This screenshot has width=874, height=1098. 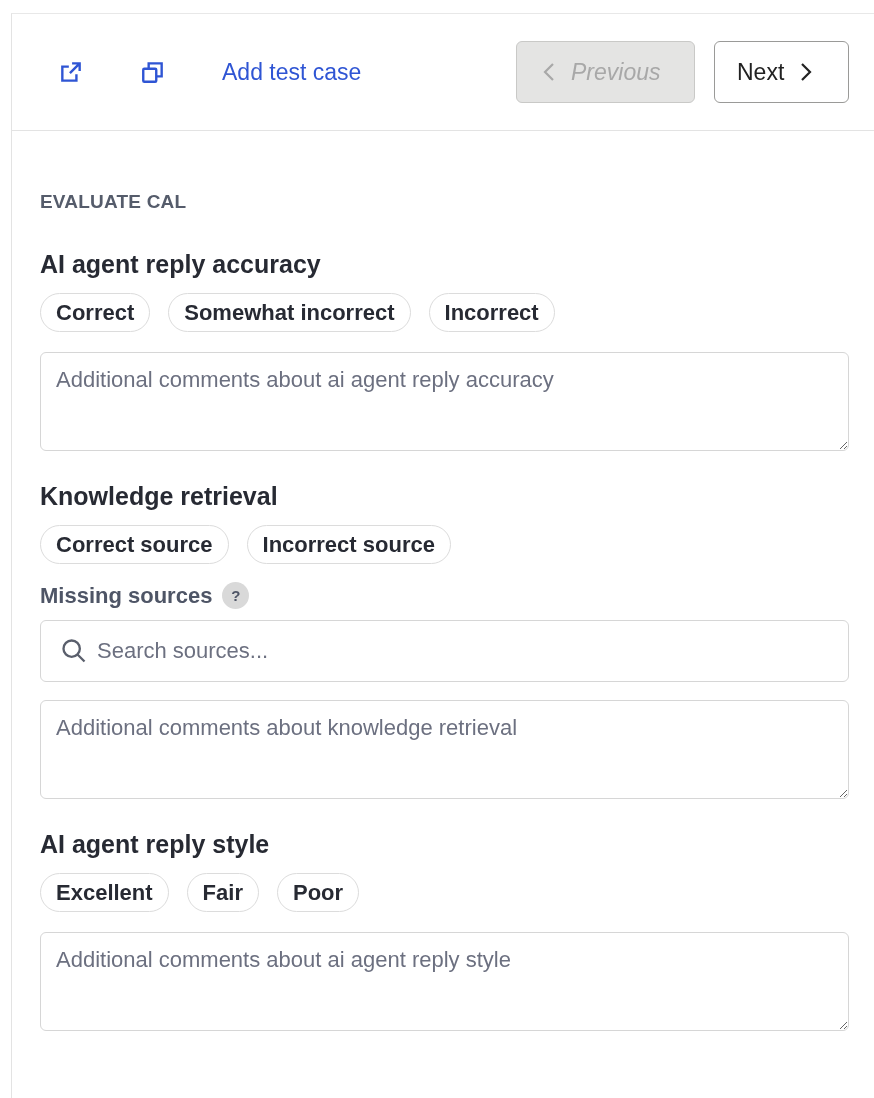 What do you see at coordinates (348, 544) in the screenshot?
I see `option-chip: Incorrect source` at bounding box center [348, 544].